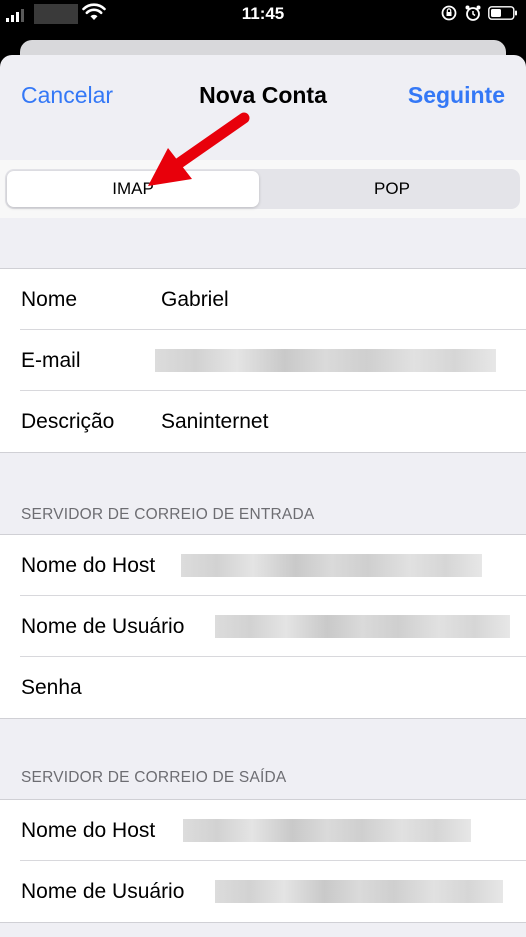  What do you see at coordinates (263, 299) in the screenshot?
I see `name-row: Nome Gabriel` at bounding box center [263, 299].